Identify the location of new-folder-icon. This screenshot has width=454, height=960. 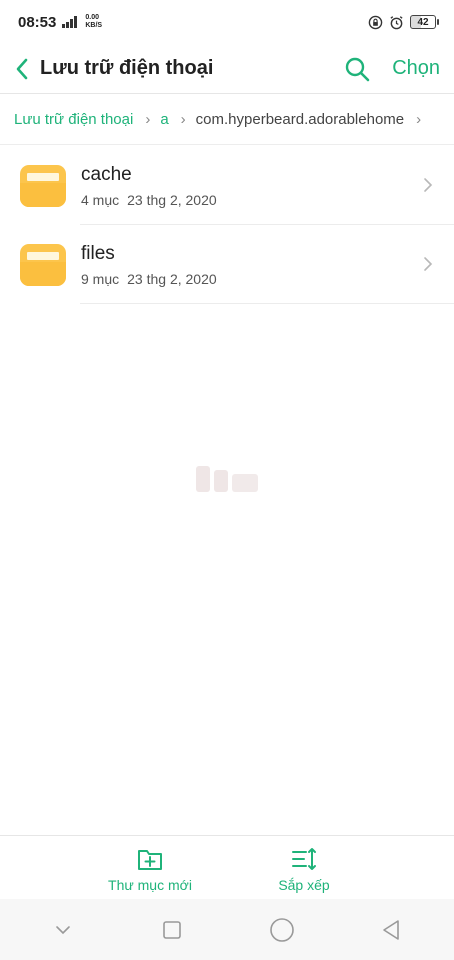
(150, 860).